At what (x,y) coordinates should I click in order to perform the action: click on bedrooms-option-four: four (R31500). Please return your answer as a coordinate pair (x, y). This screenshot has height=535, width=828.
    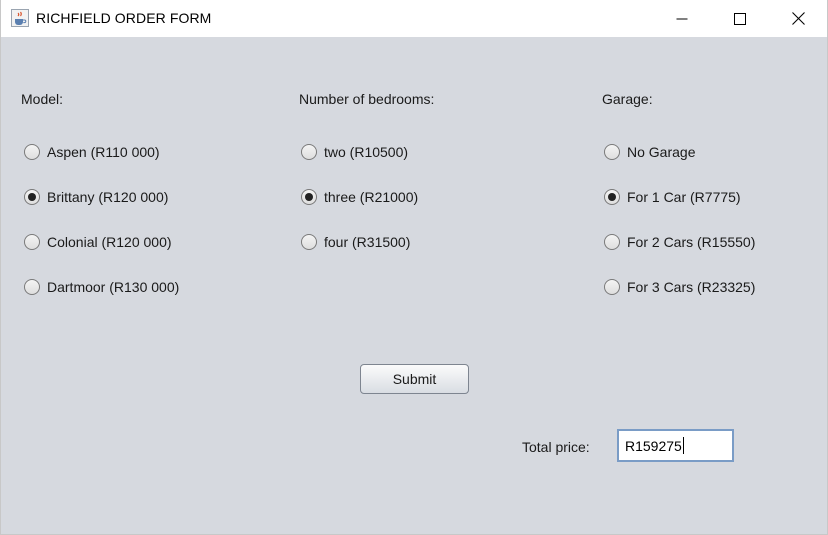
    Looking at the image, I should click on (355, 242).